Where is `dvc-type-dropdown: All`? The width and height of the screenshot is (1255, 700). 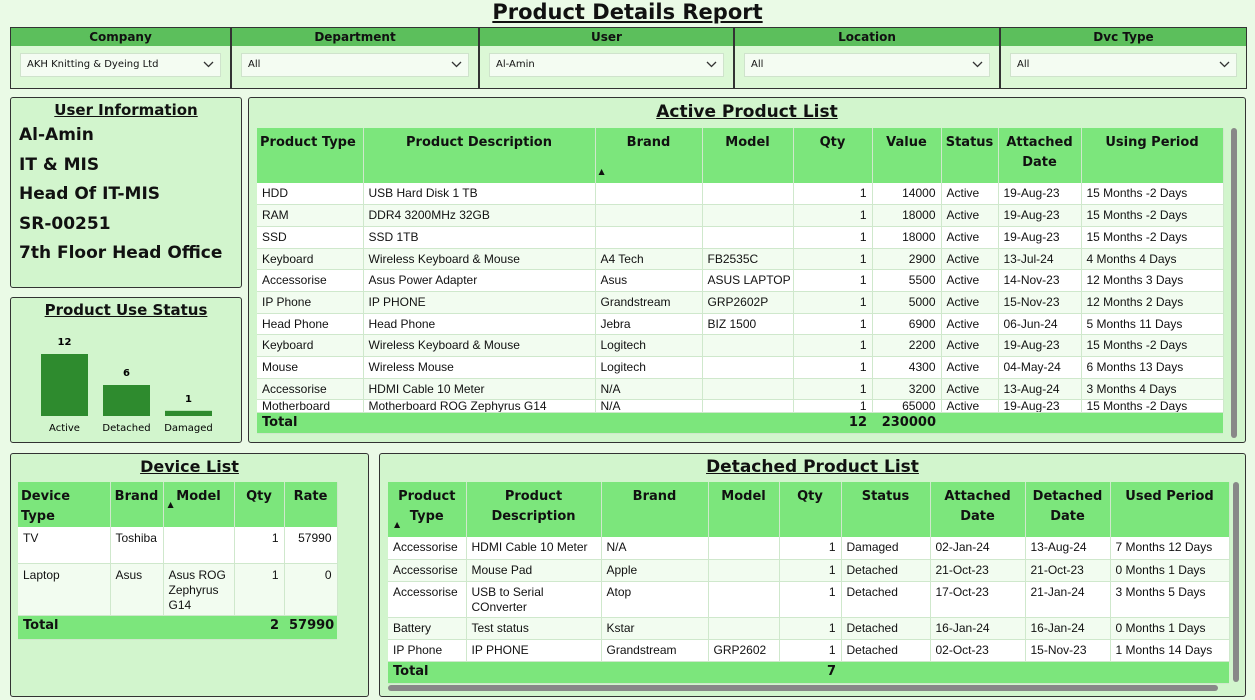
dvc-type-dropdown: All is located at coordinates (1123, 65).